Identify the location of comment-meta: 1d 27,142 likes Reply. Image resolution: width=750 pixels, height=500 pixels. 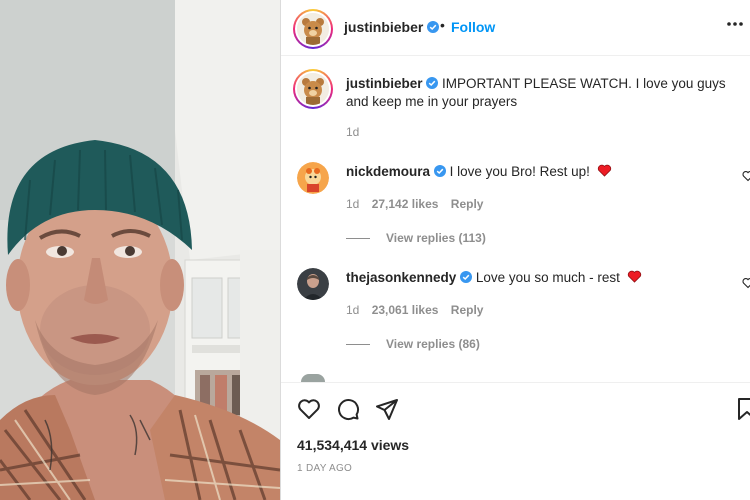
(414, 204).